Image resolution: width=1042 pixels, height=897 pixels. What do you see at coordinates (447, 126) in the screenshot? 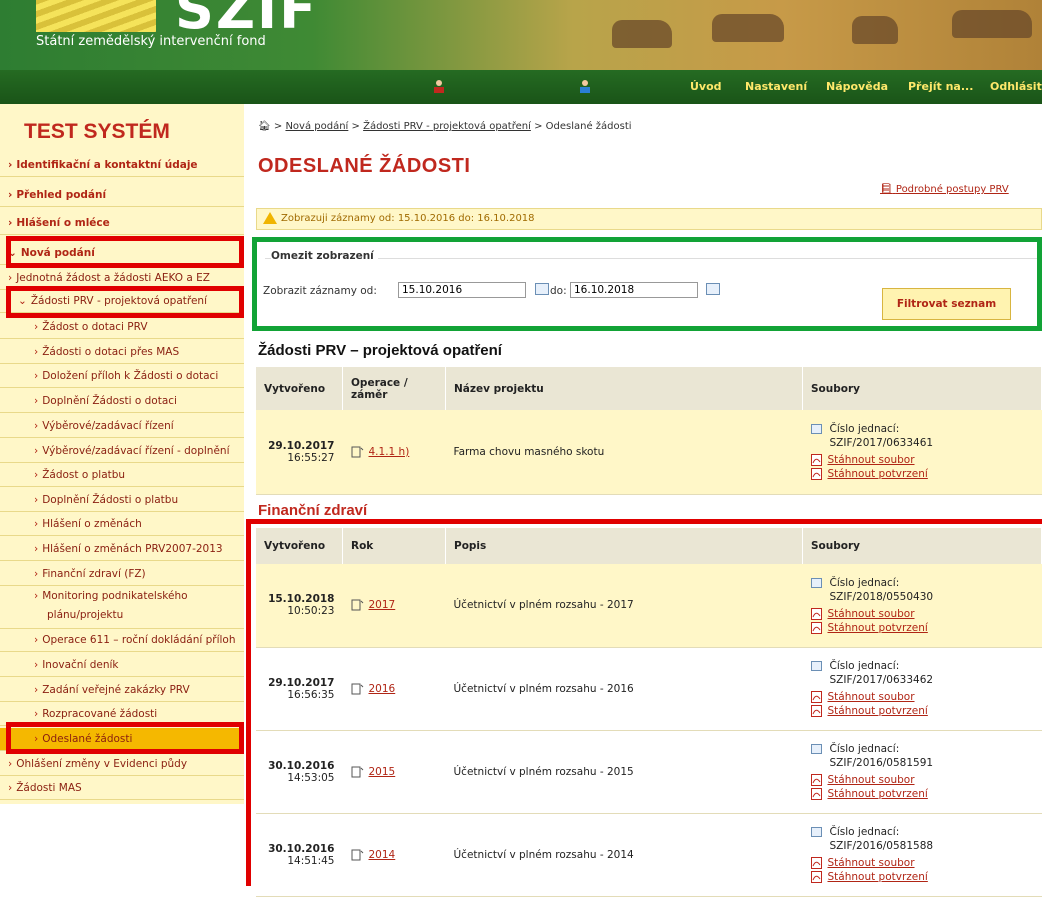
I see `breadcrumb-prv: Žádosti PRV - projektová opatření` at bounding box center [447, 126].